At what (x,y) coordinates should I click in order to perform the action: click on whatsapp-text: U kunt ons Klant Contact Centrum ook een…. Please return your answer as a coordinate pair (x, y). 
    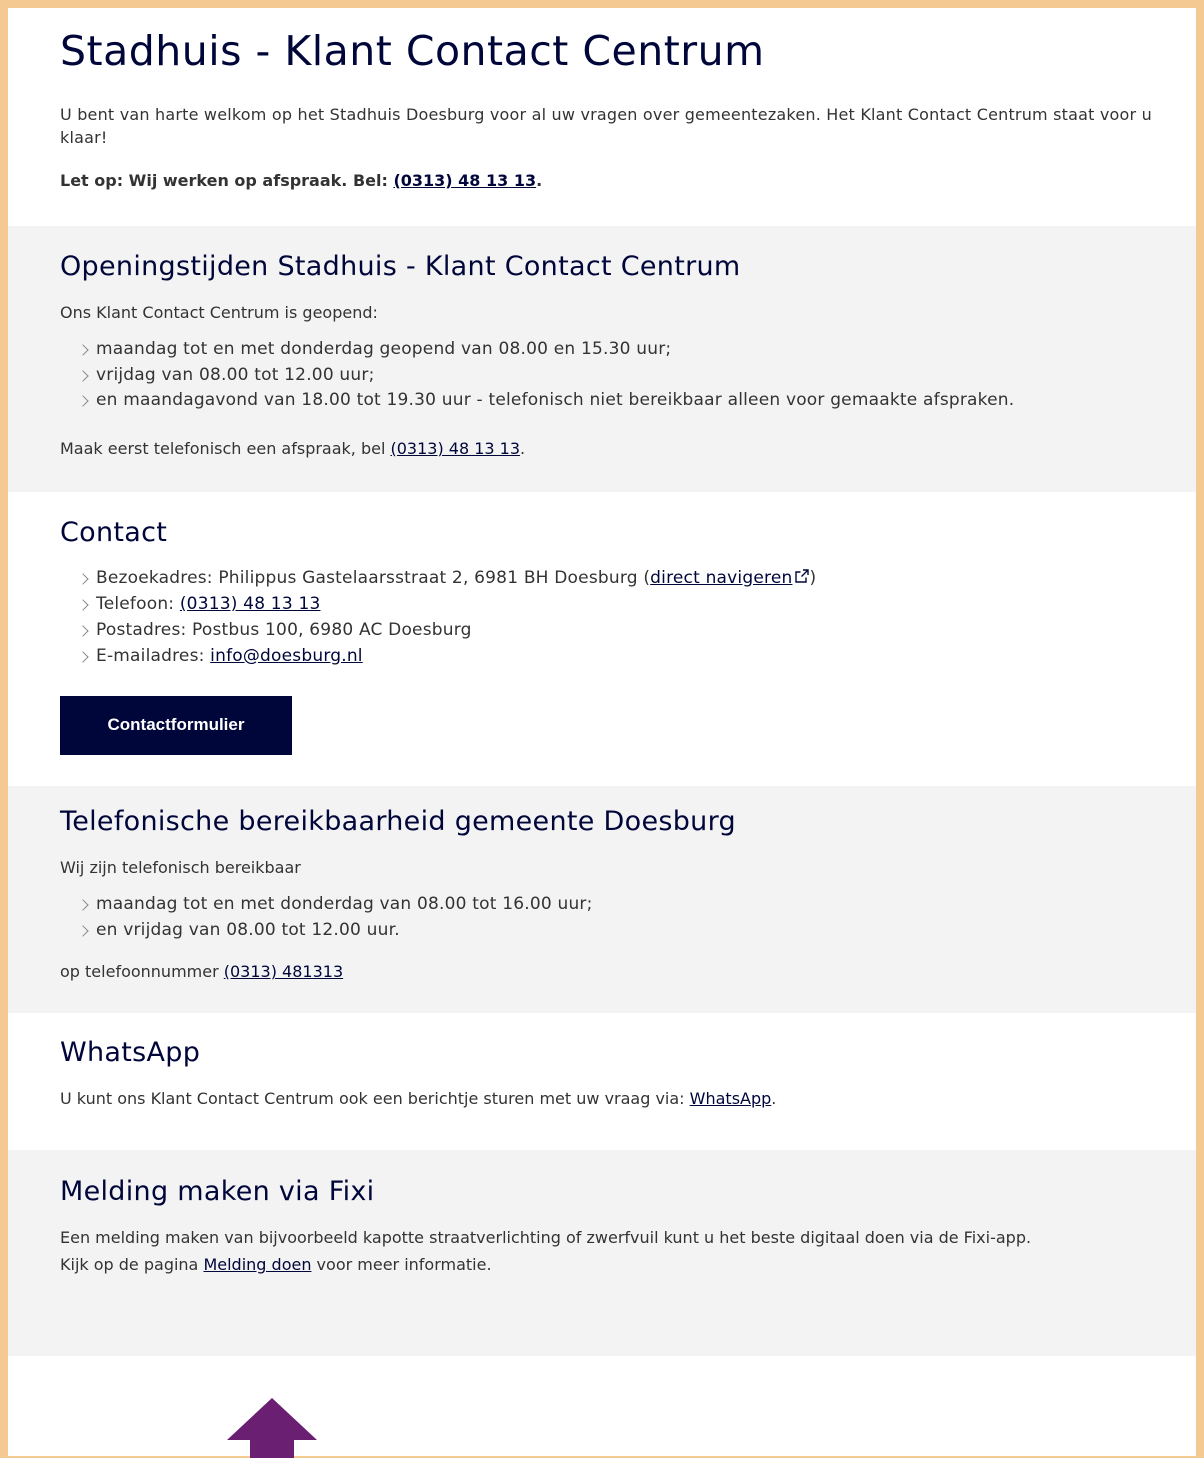
    Looking at the image, I should click on (606, 1098).